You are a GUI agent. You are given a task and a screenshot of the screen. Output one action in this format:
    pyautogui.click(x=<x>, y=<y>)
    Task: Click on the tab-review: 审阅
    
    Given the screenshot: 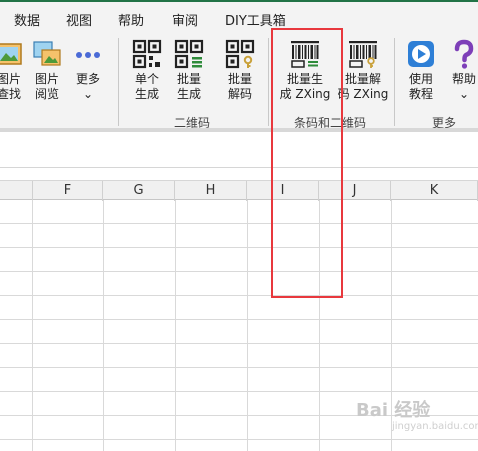 What is the action you would take?
    pyautogui.click(x=185, y=19)
    